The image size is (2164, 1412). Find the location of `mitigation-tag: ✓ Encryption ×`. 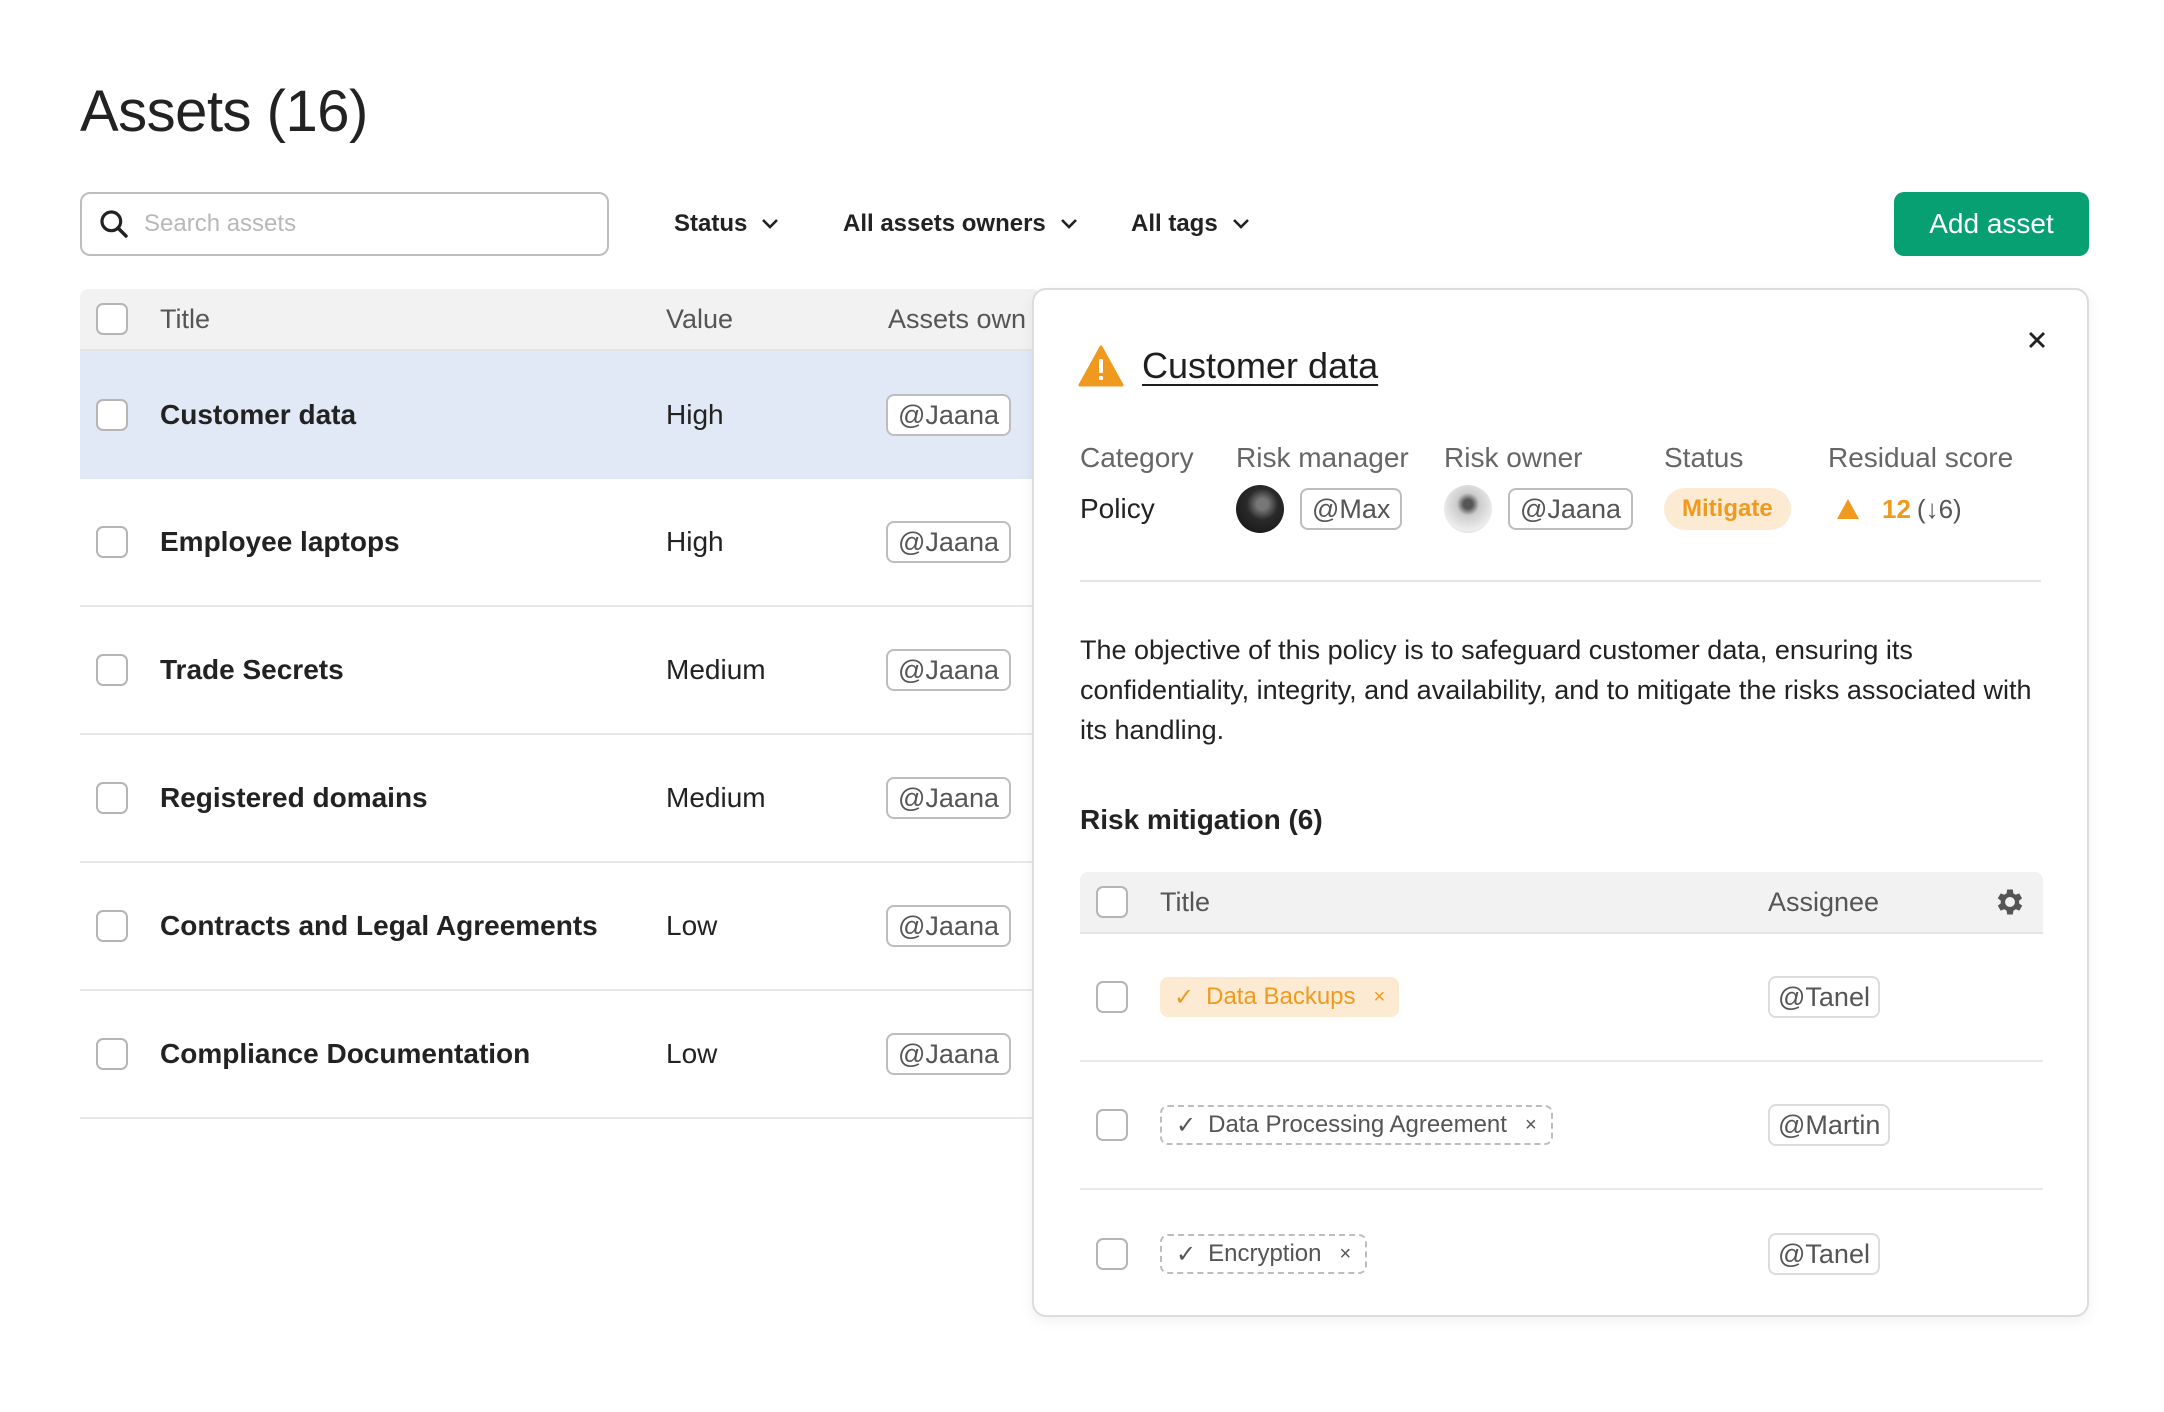

mitigation-tag: ✓ Encryption × is located at coordinates (1264, 1254).